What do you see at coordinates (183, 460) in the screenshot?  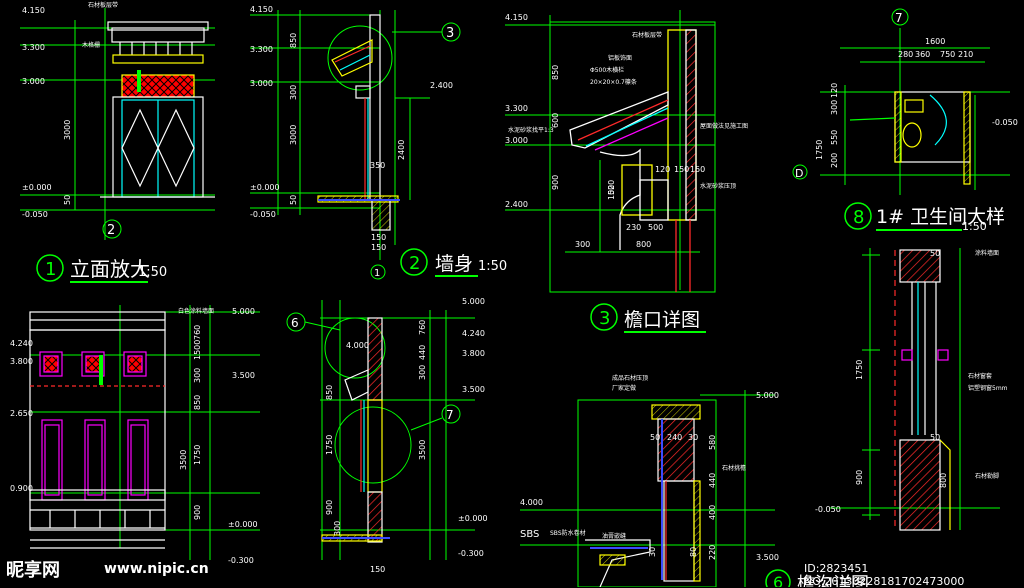 I see `svg-text: 3500` at bounding box center [183, 460].